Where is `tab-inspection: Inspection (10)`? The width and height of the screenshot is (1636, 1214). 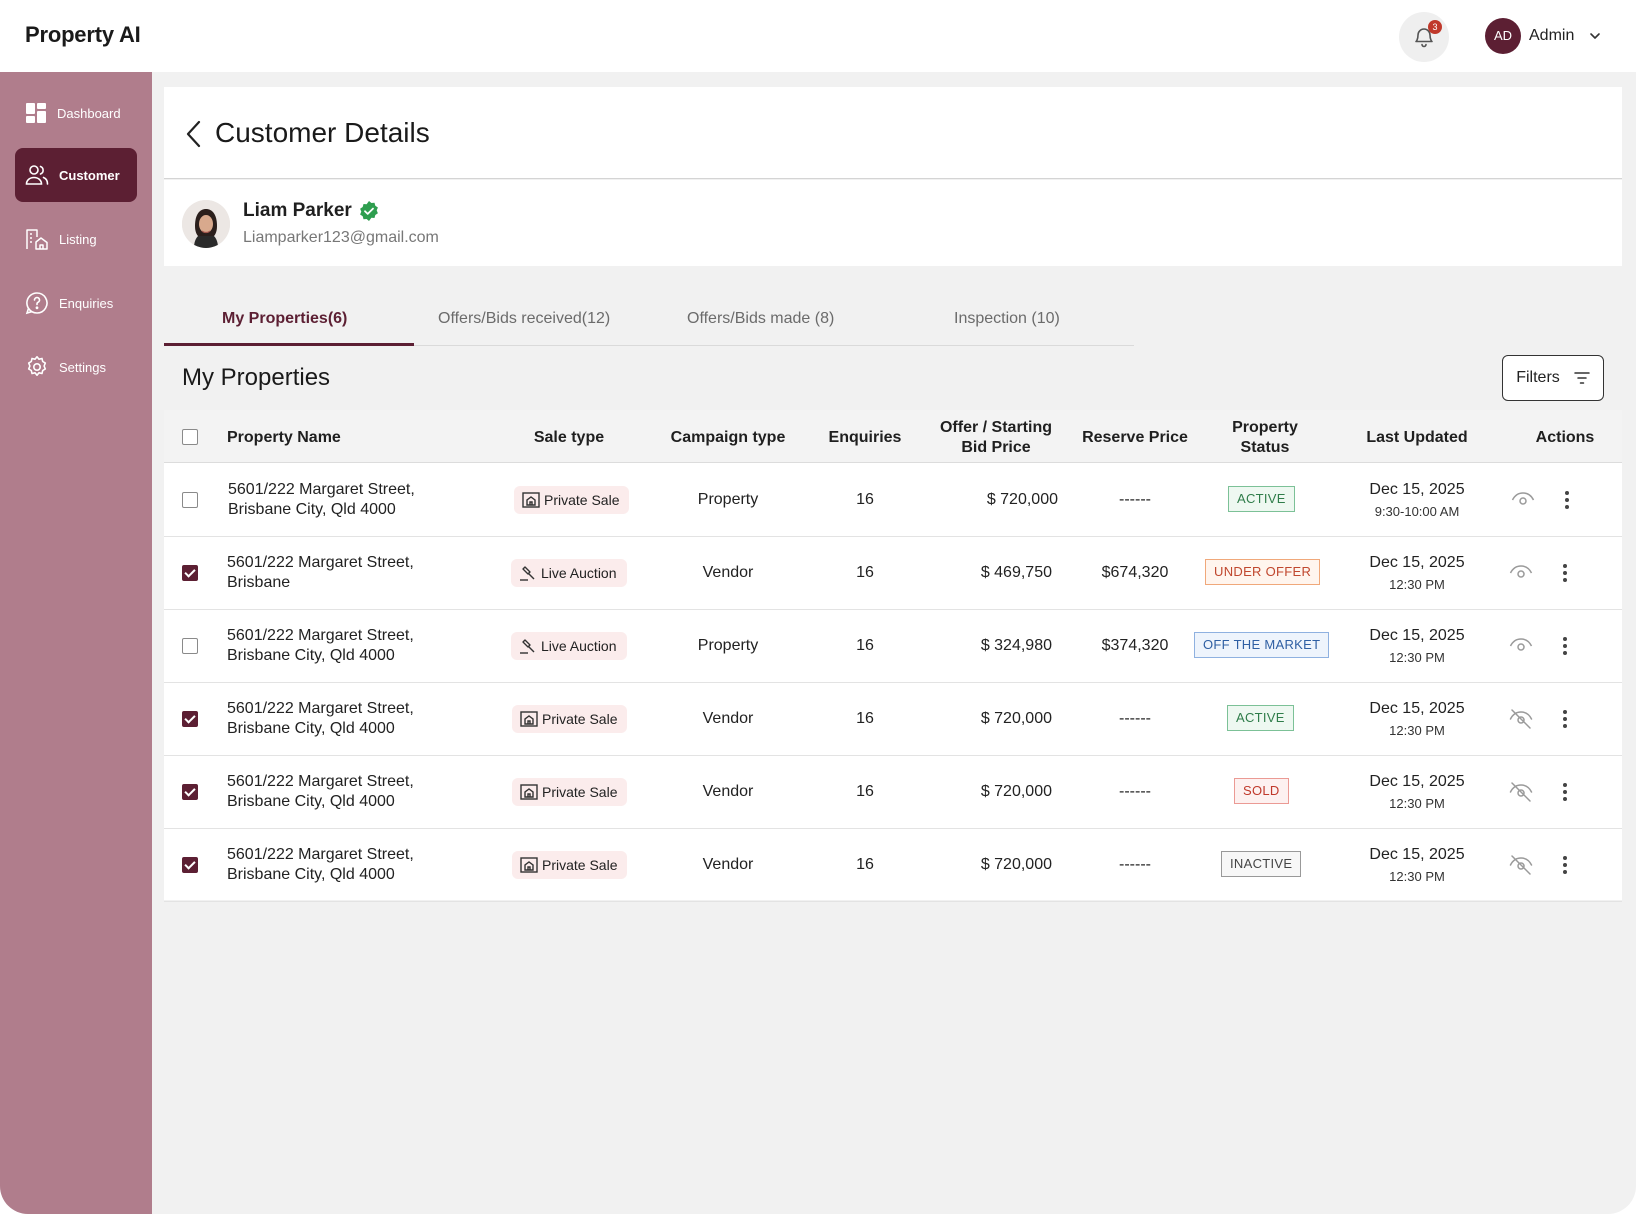
tab-inspection: Inspection (10) is located at coordinates (1007, 319).